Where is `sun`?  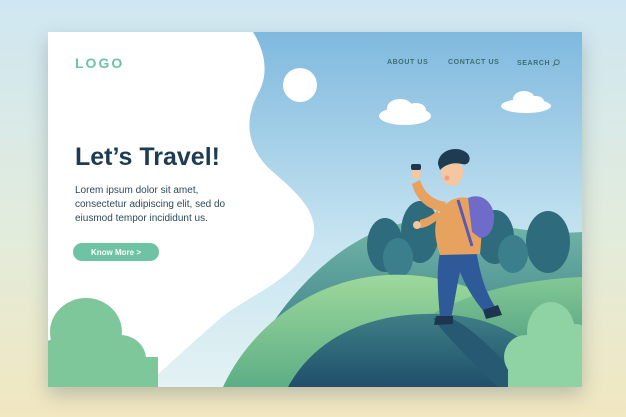 sun is located at coordinates (300, 85).